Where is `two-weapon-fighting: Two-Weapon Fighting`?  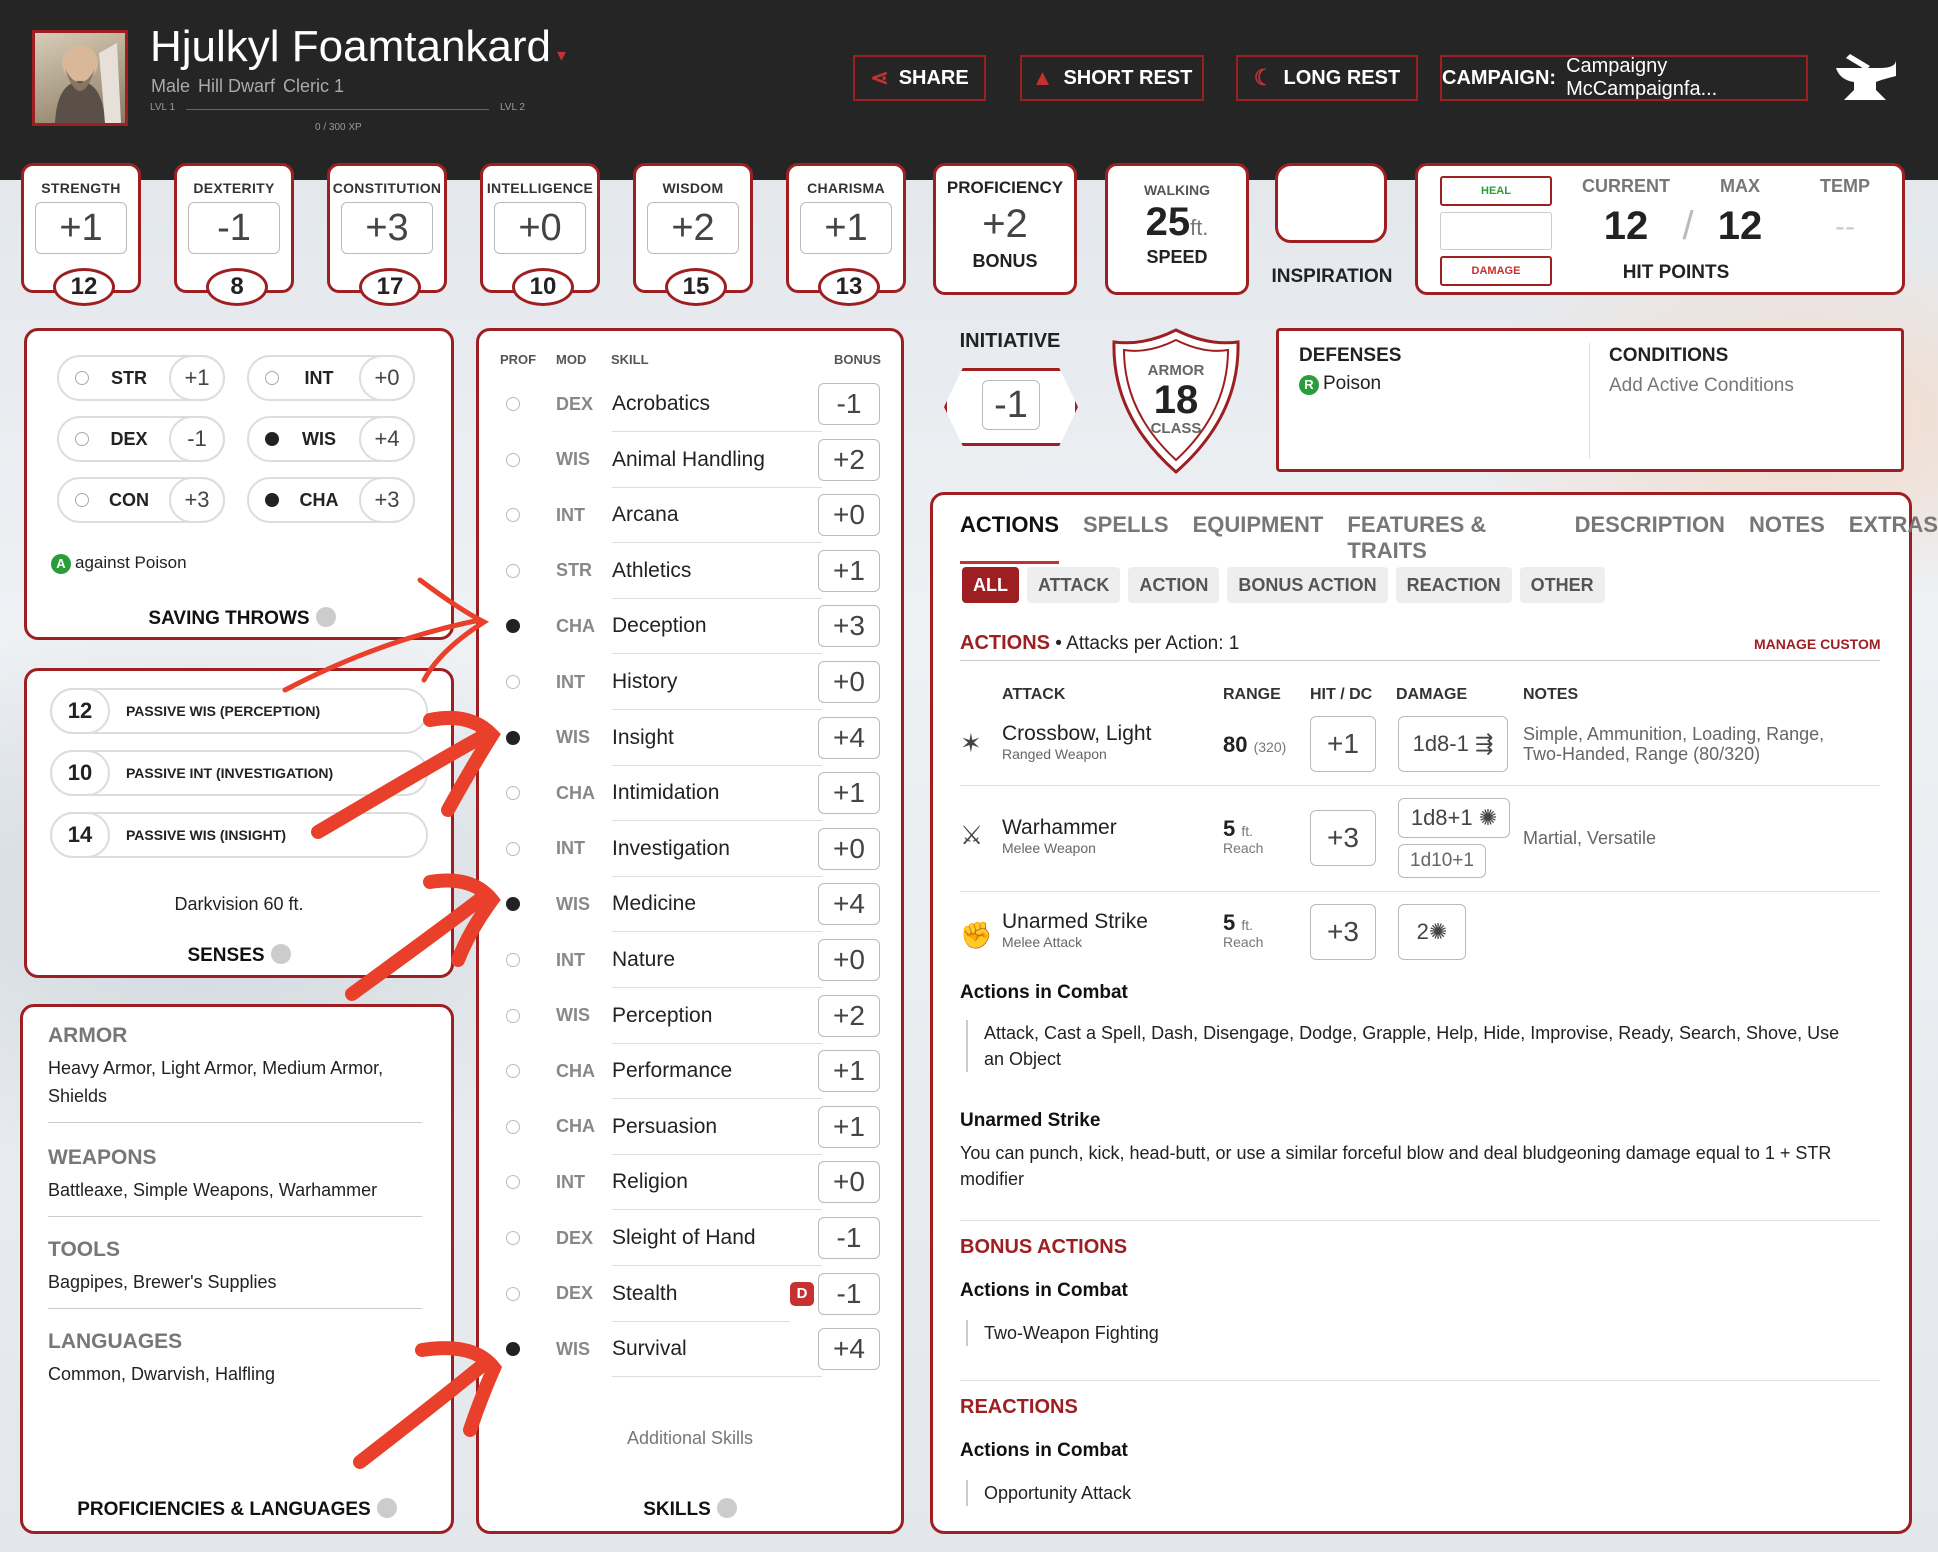
two-weapon-fighting: Two-Weapon Fighting is located at coordinates (1062, 1333).